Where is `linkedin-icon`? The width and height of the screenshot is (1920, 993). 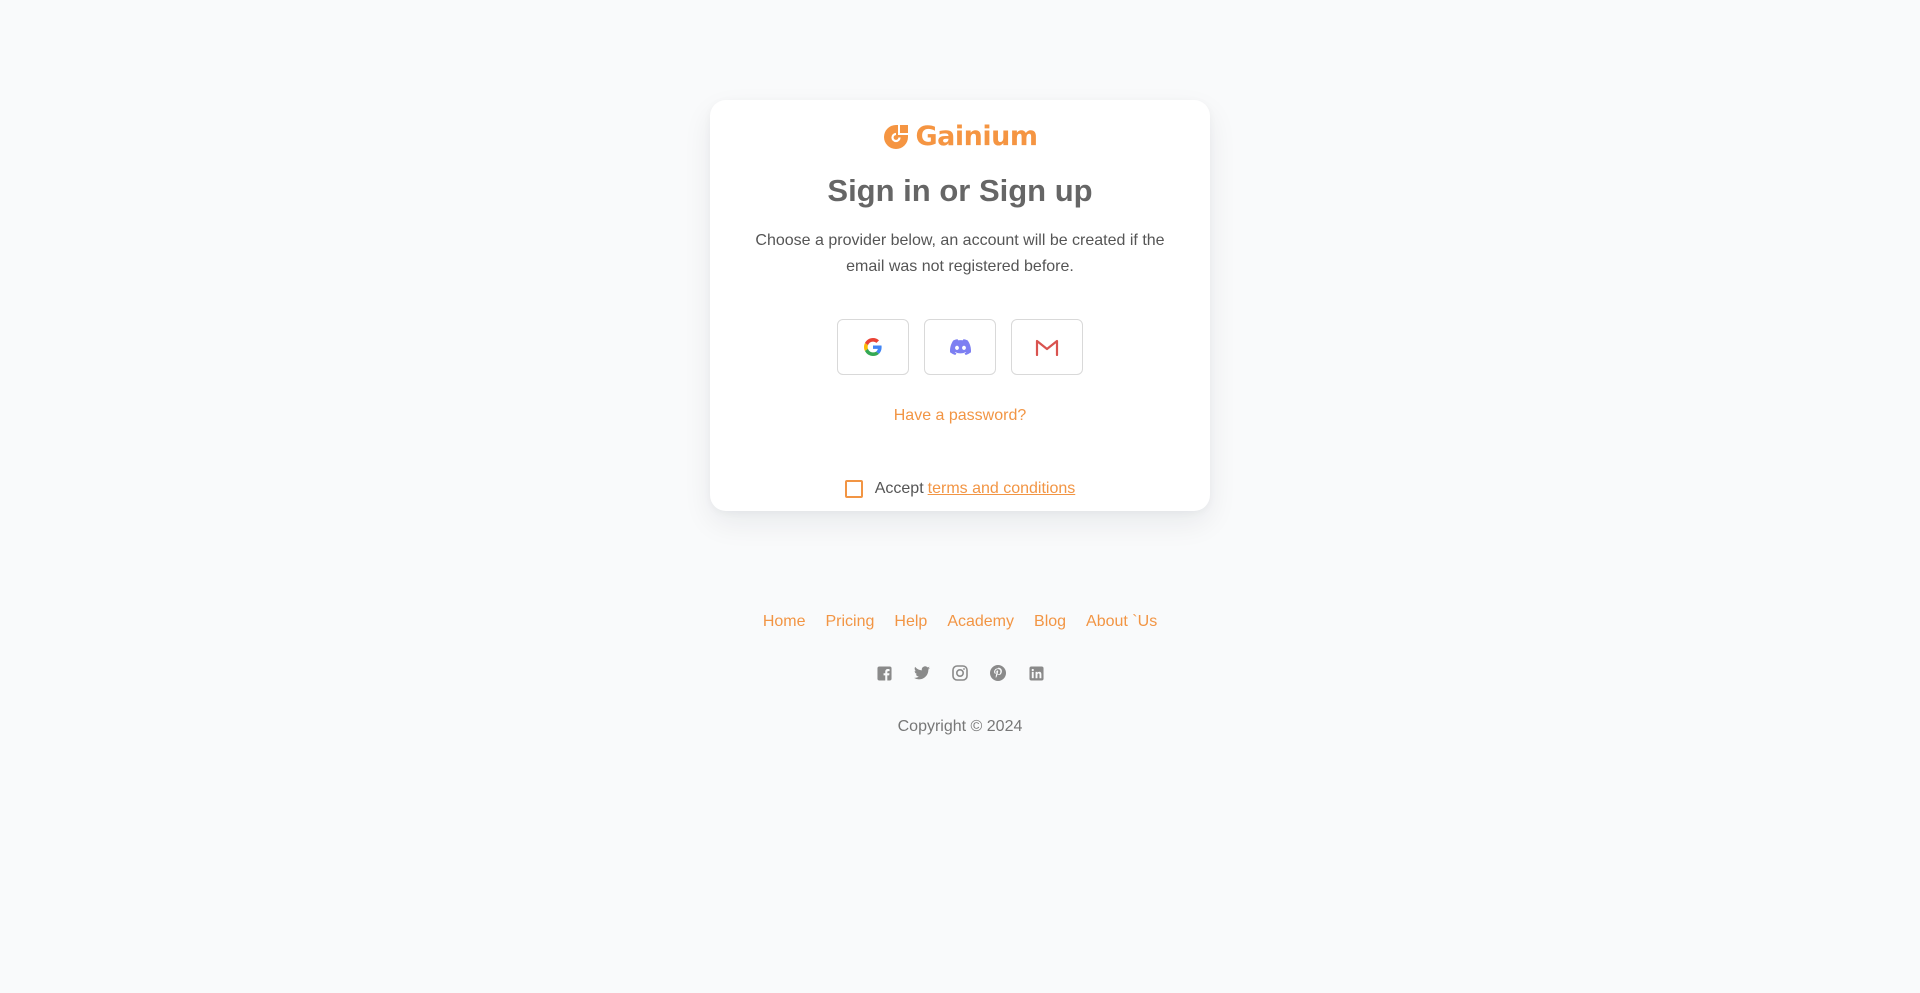
linkedin-icon is located at coordinates (1036, 673).